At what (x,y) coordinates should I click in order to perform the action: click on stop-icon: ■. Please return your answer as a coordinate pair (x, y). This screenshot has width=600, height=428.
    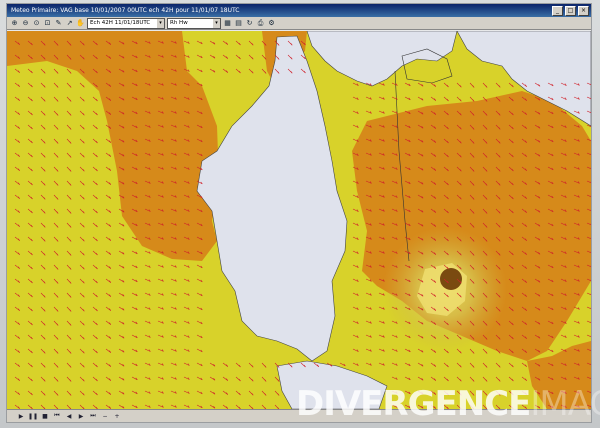
    Looking at the image, I should click on (45, 416).